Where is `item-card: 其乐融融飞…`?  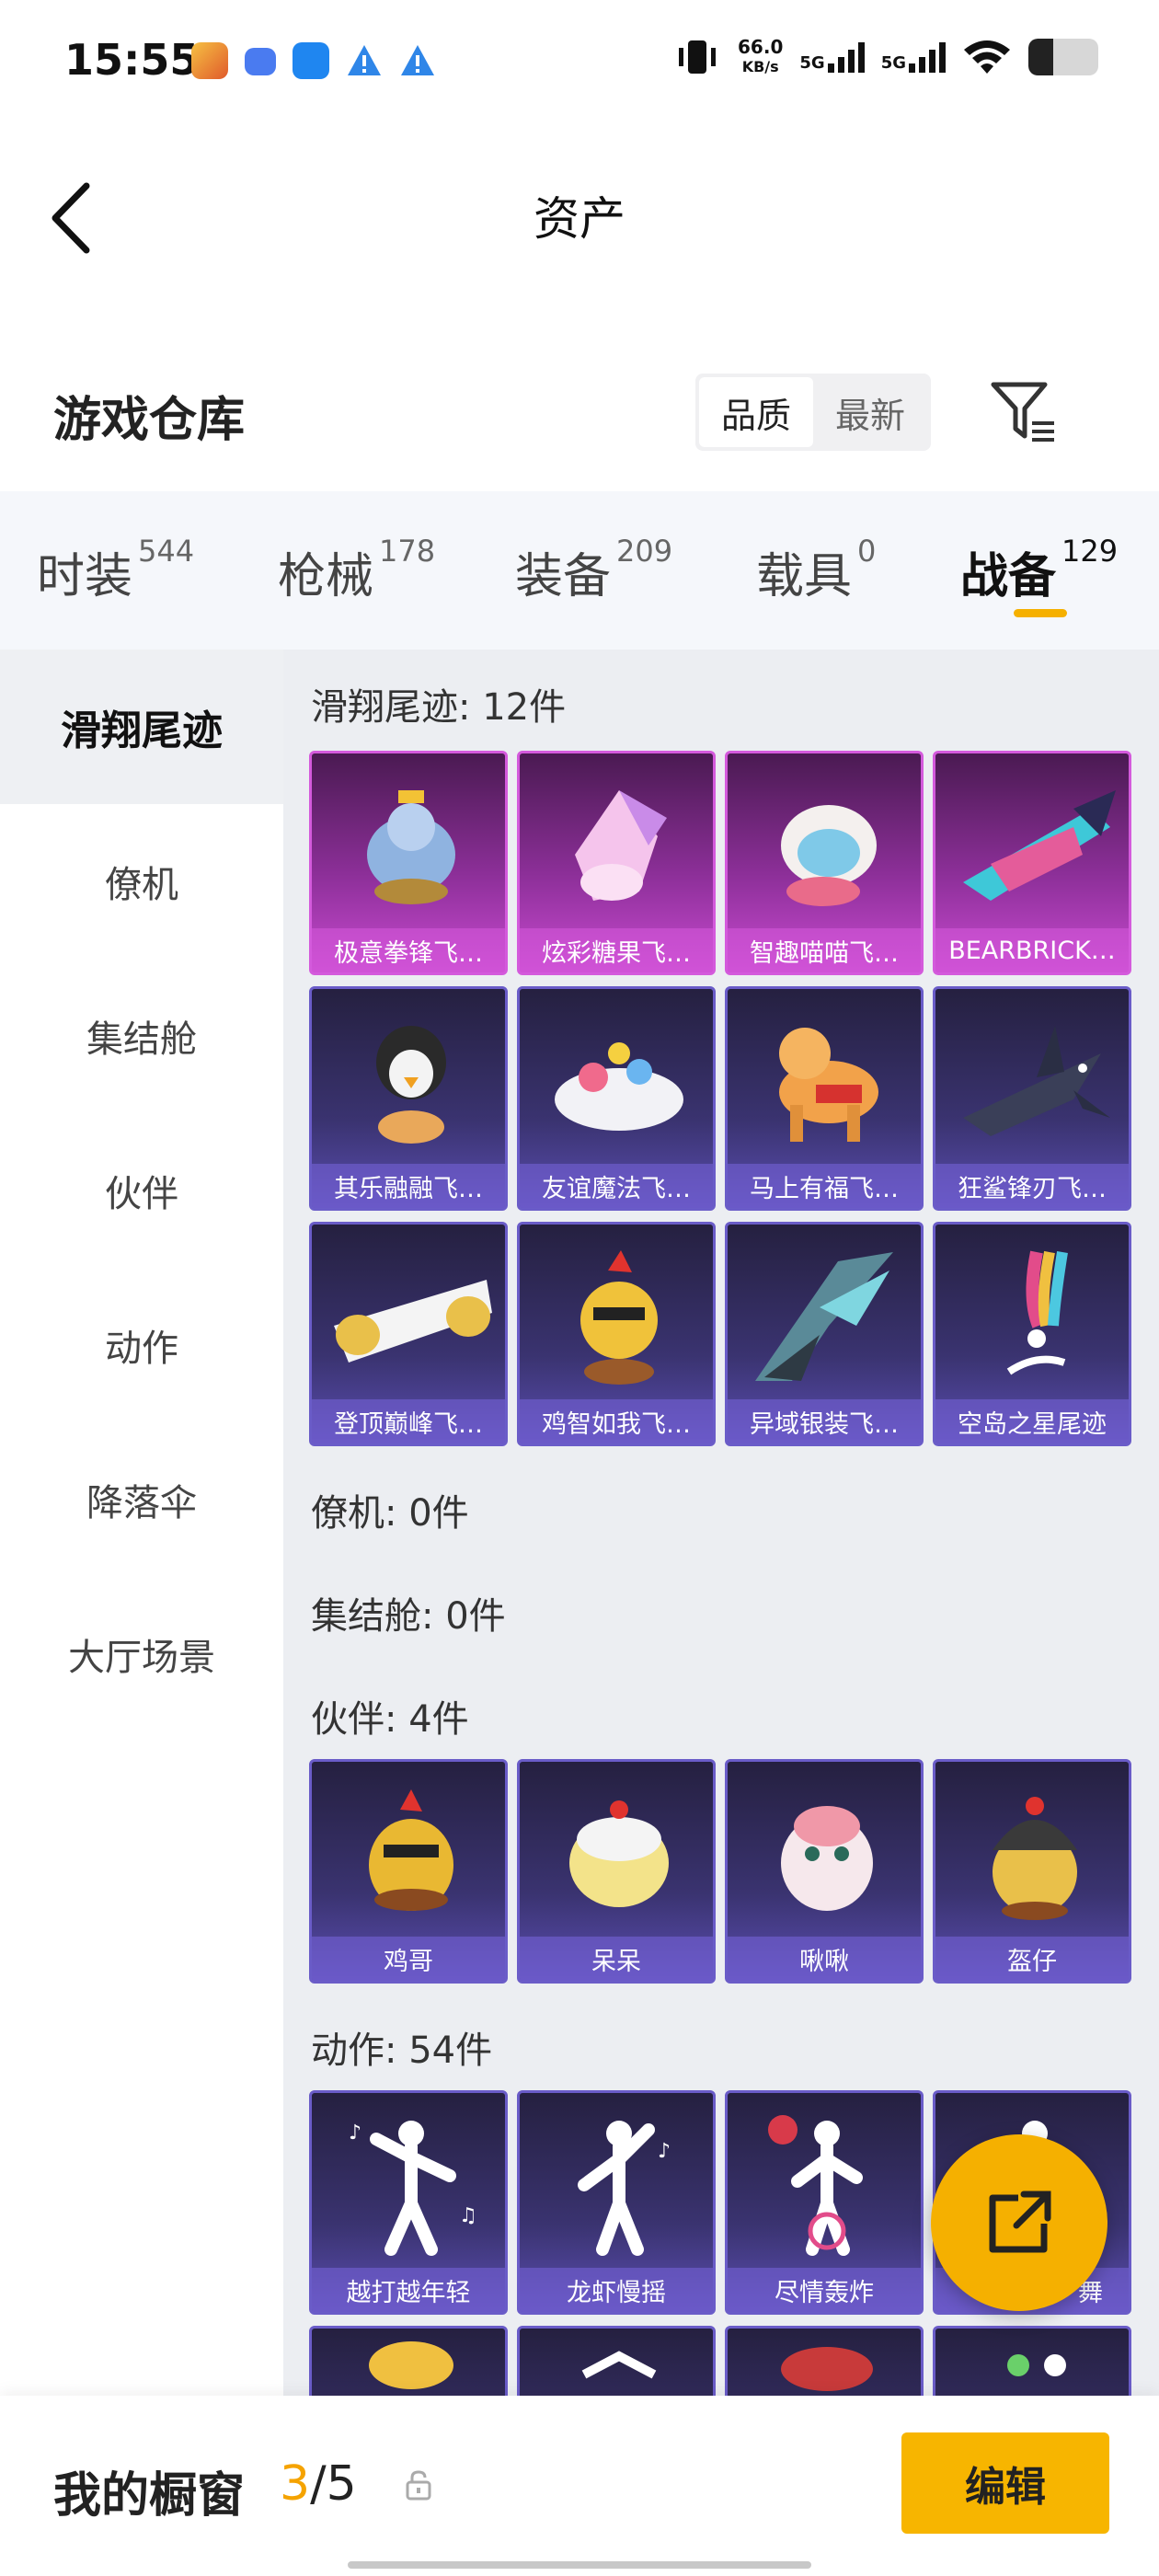
item-card: 其乐融融飞… is located at coordinates (408, 1098).